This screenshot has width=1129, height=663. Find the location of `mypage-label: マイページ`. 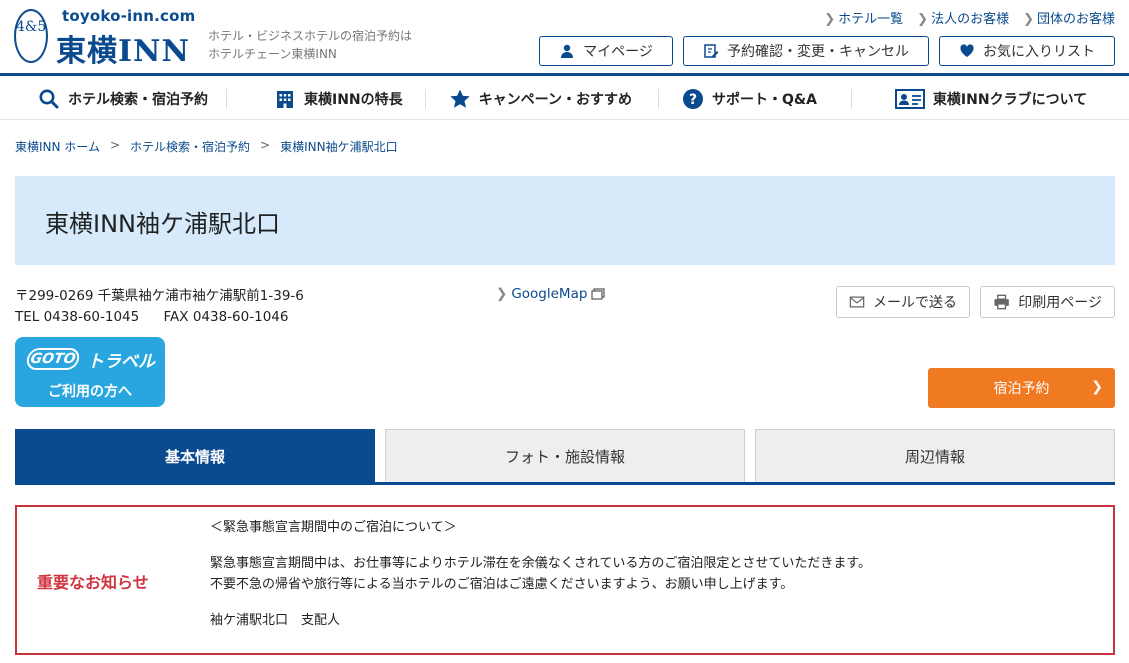

mypage-label: マイページ is located at coordinates (618, 52).